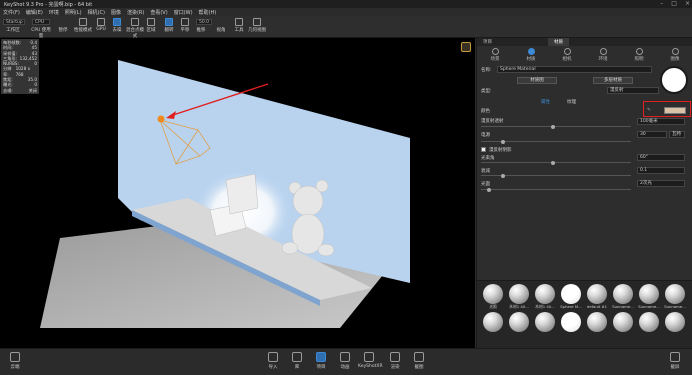 This screenshot has height=375, width=692. I want to click on subtab-material: 材质, so click(531, 56).